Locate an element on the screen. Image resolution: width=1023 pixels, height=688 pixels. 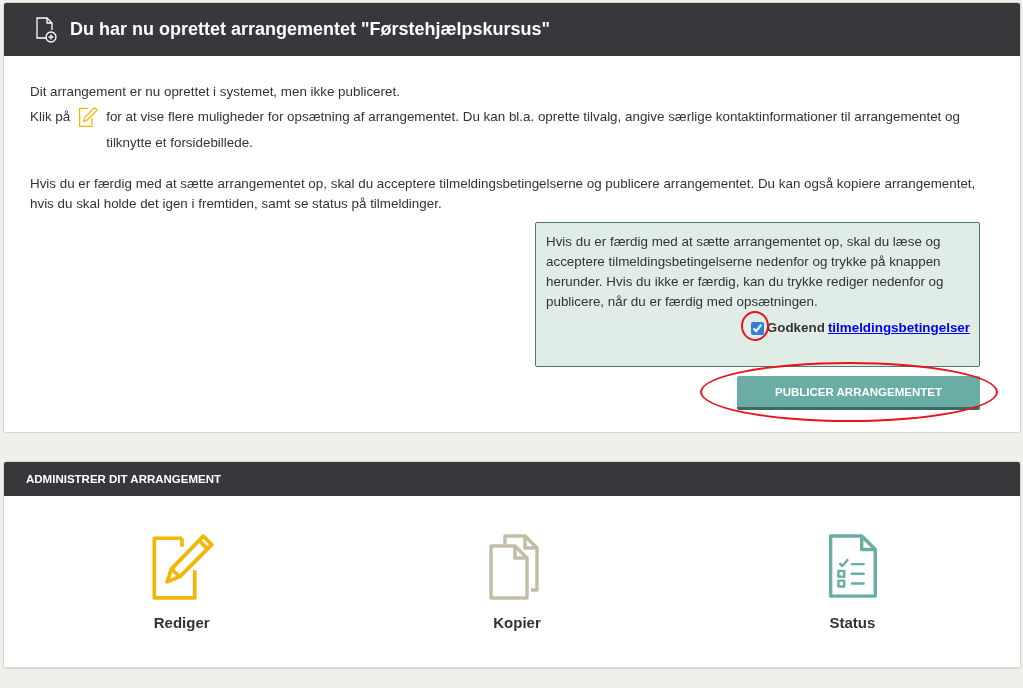
action-link: Status is located at coordinates (852, 622).